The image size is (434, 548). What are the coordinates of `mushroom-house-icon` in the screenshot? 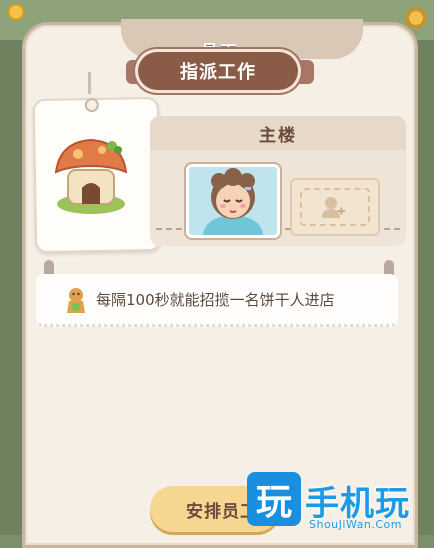 It's located at (91, 176).